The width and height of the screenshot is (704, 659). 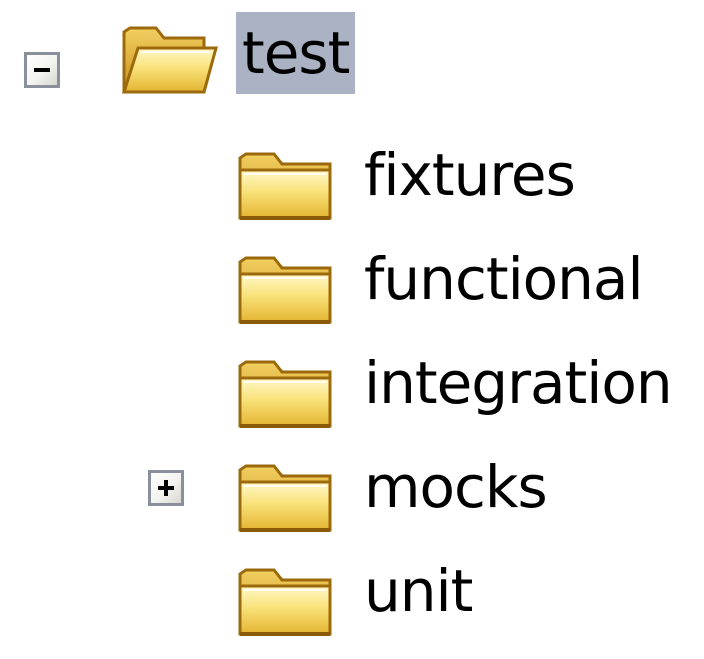 What do you see at coordinates (455, 487) in the screenshot?
I see `tree-node-label: mocks` at bounding box center [455, 487].